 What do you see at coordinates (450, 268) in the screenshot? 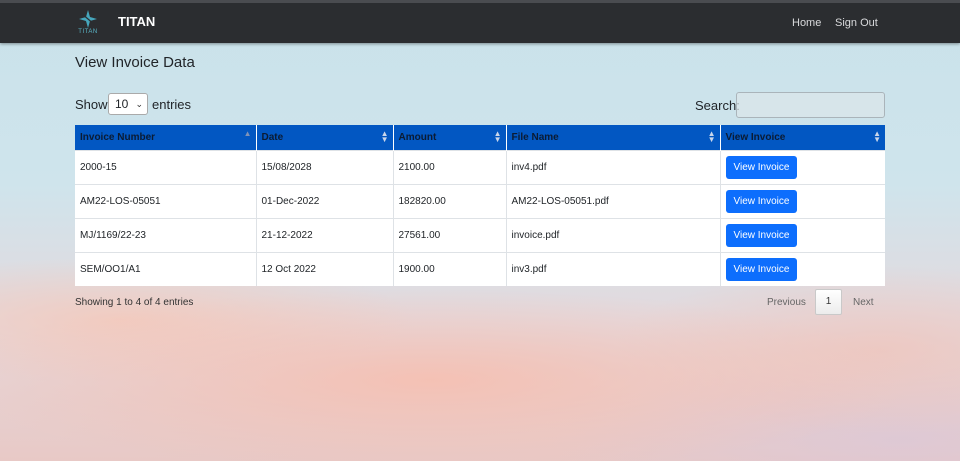
I see `cell-amount: 1900.00` at bounding box center [450, 268].